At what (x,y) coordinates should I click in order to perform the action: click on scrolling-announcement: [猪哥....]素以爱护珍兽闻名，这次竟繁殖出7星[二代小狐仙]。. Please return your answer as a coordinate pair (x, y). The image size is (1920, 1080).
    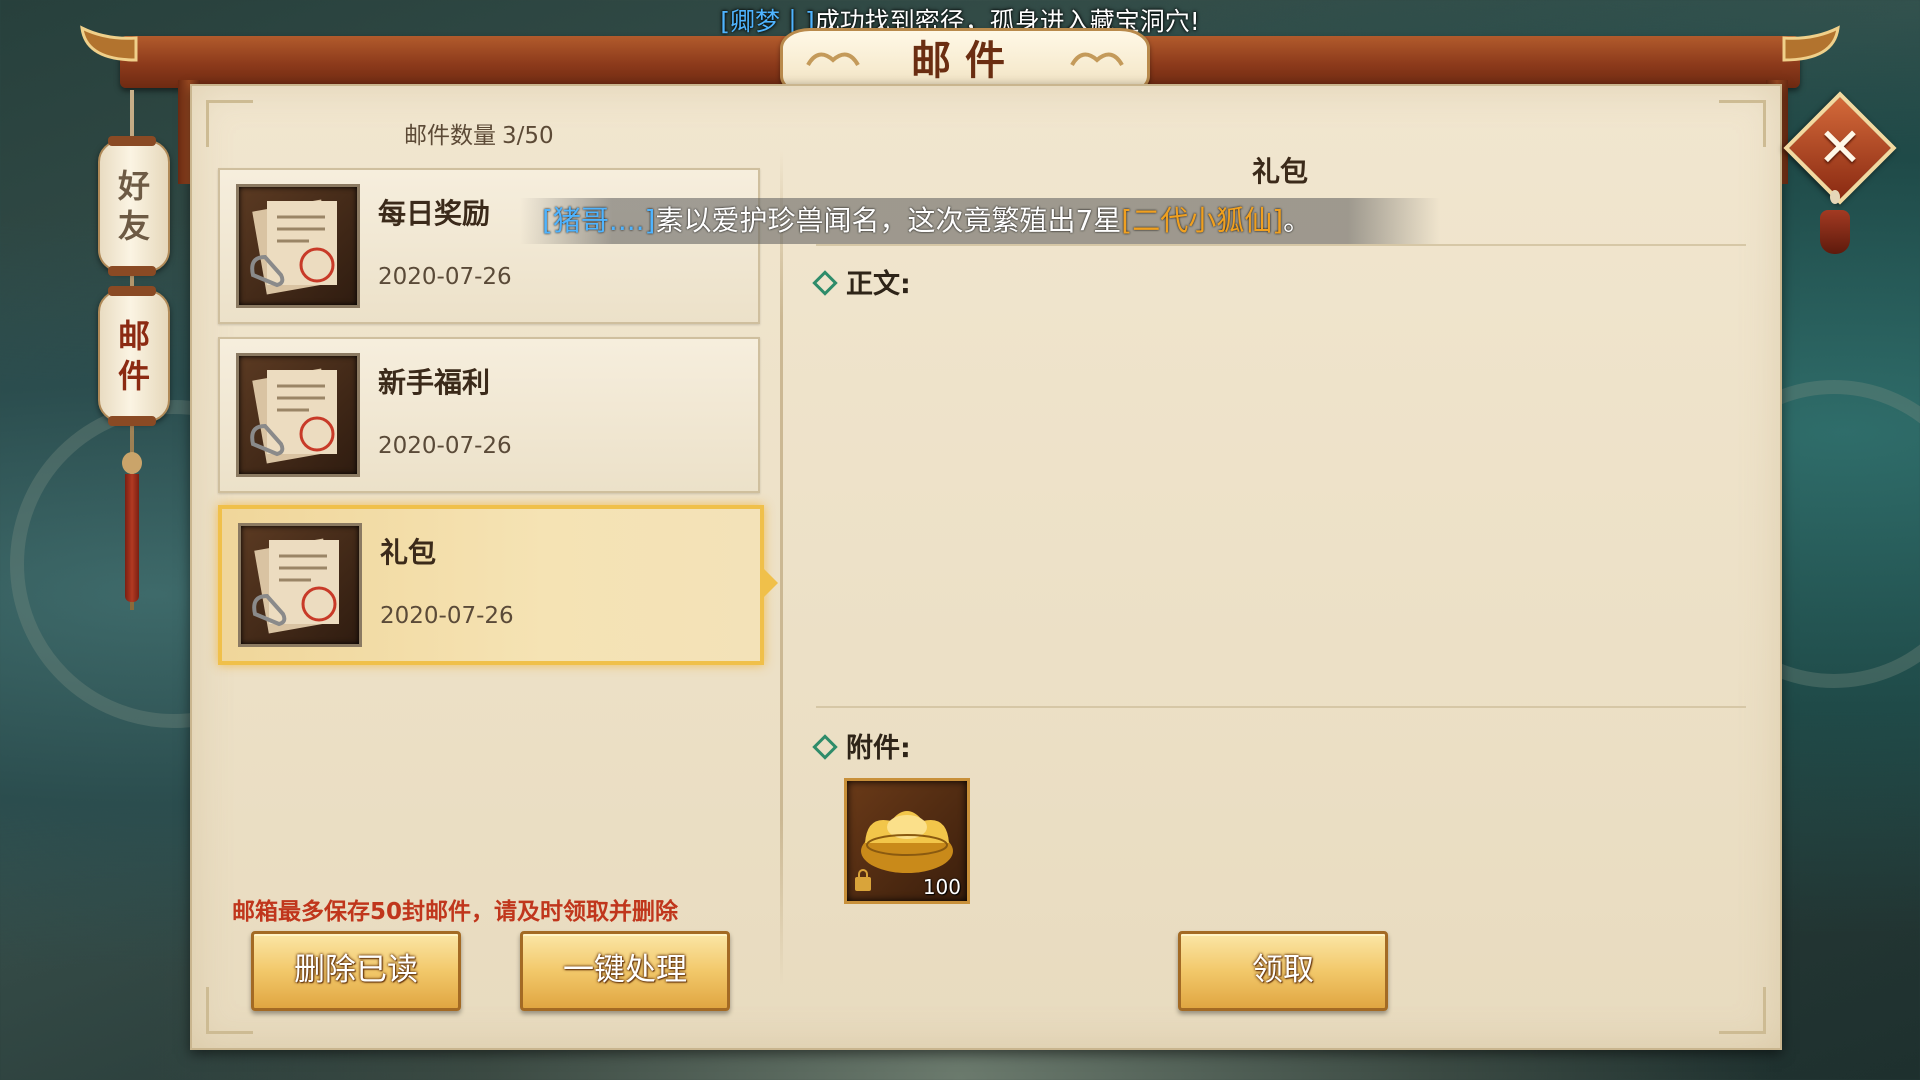
    Looking at the image, I should click on (980, 221).